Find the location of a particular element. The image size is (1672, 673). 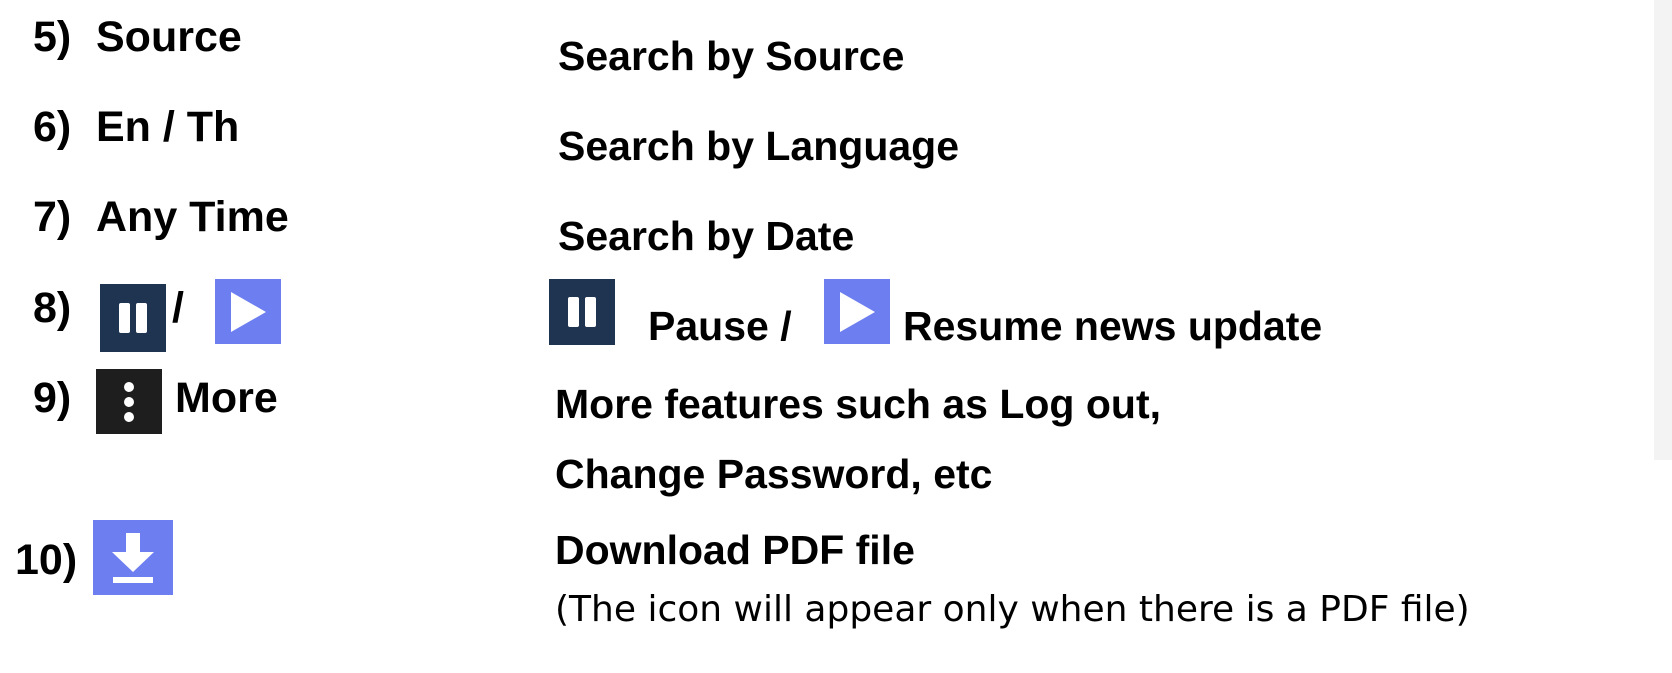

more-vertical-icon is located at coordinates (129, 401).